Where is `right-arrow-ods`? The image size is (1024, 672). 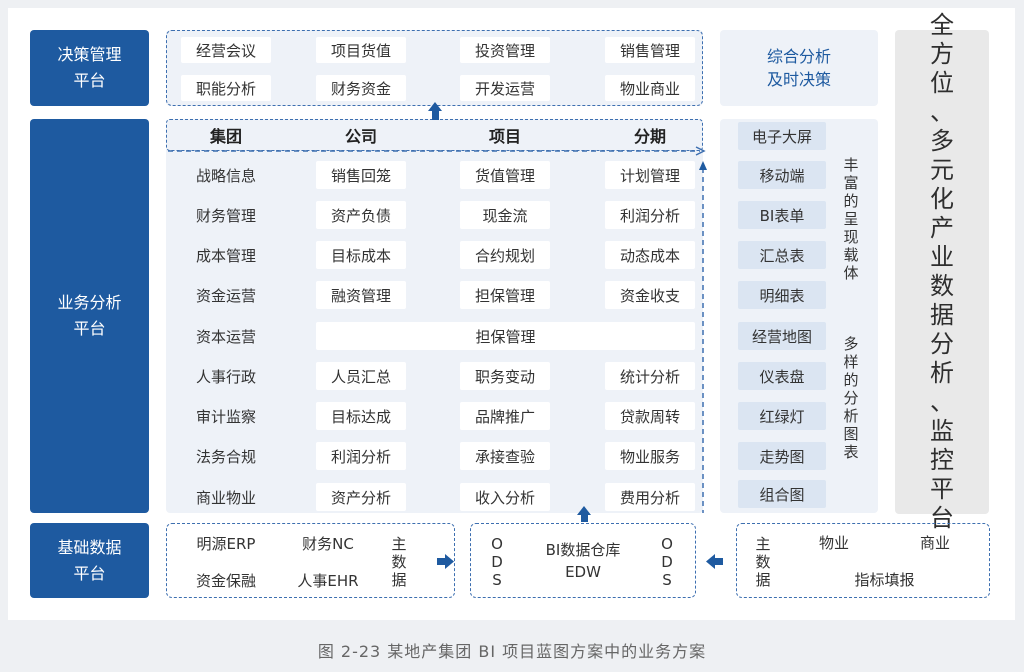
right-arrow-ods is located at coordinates (445, 561).